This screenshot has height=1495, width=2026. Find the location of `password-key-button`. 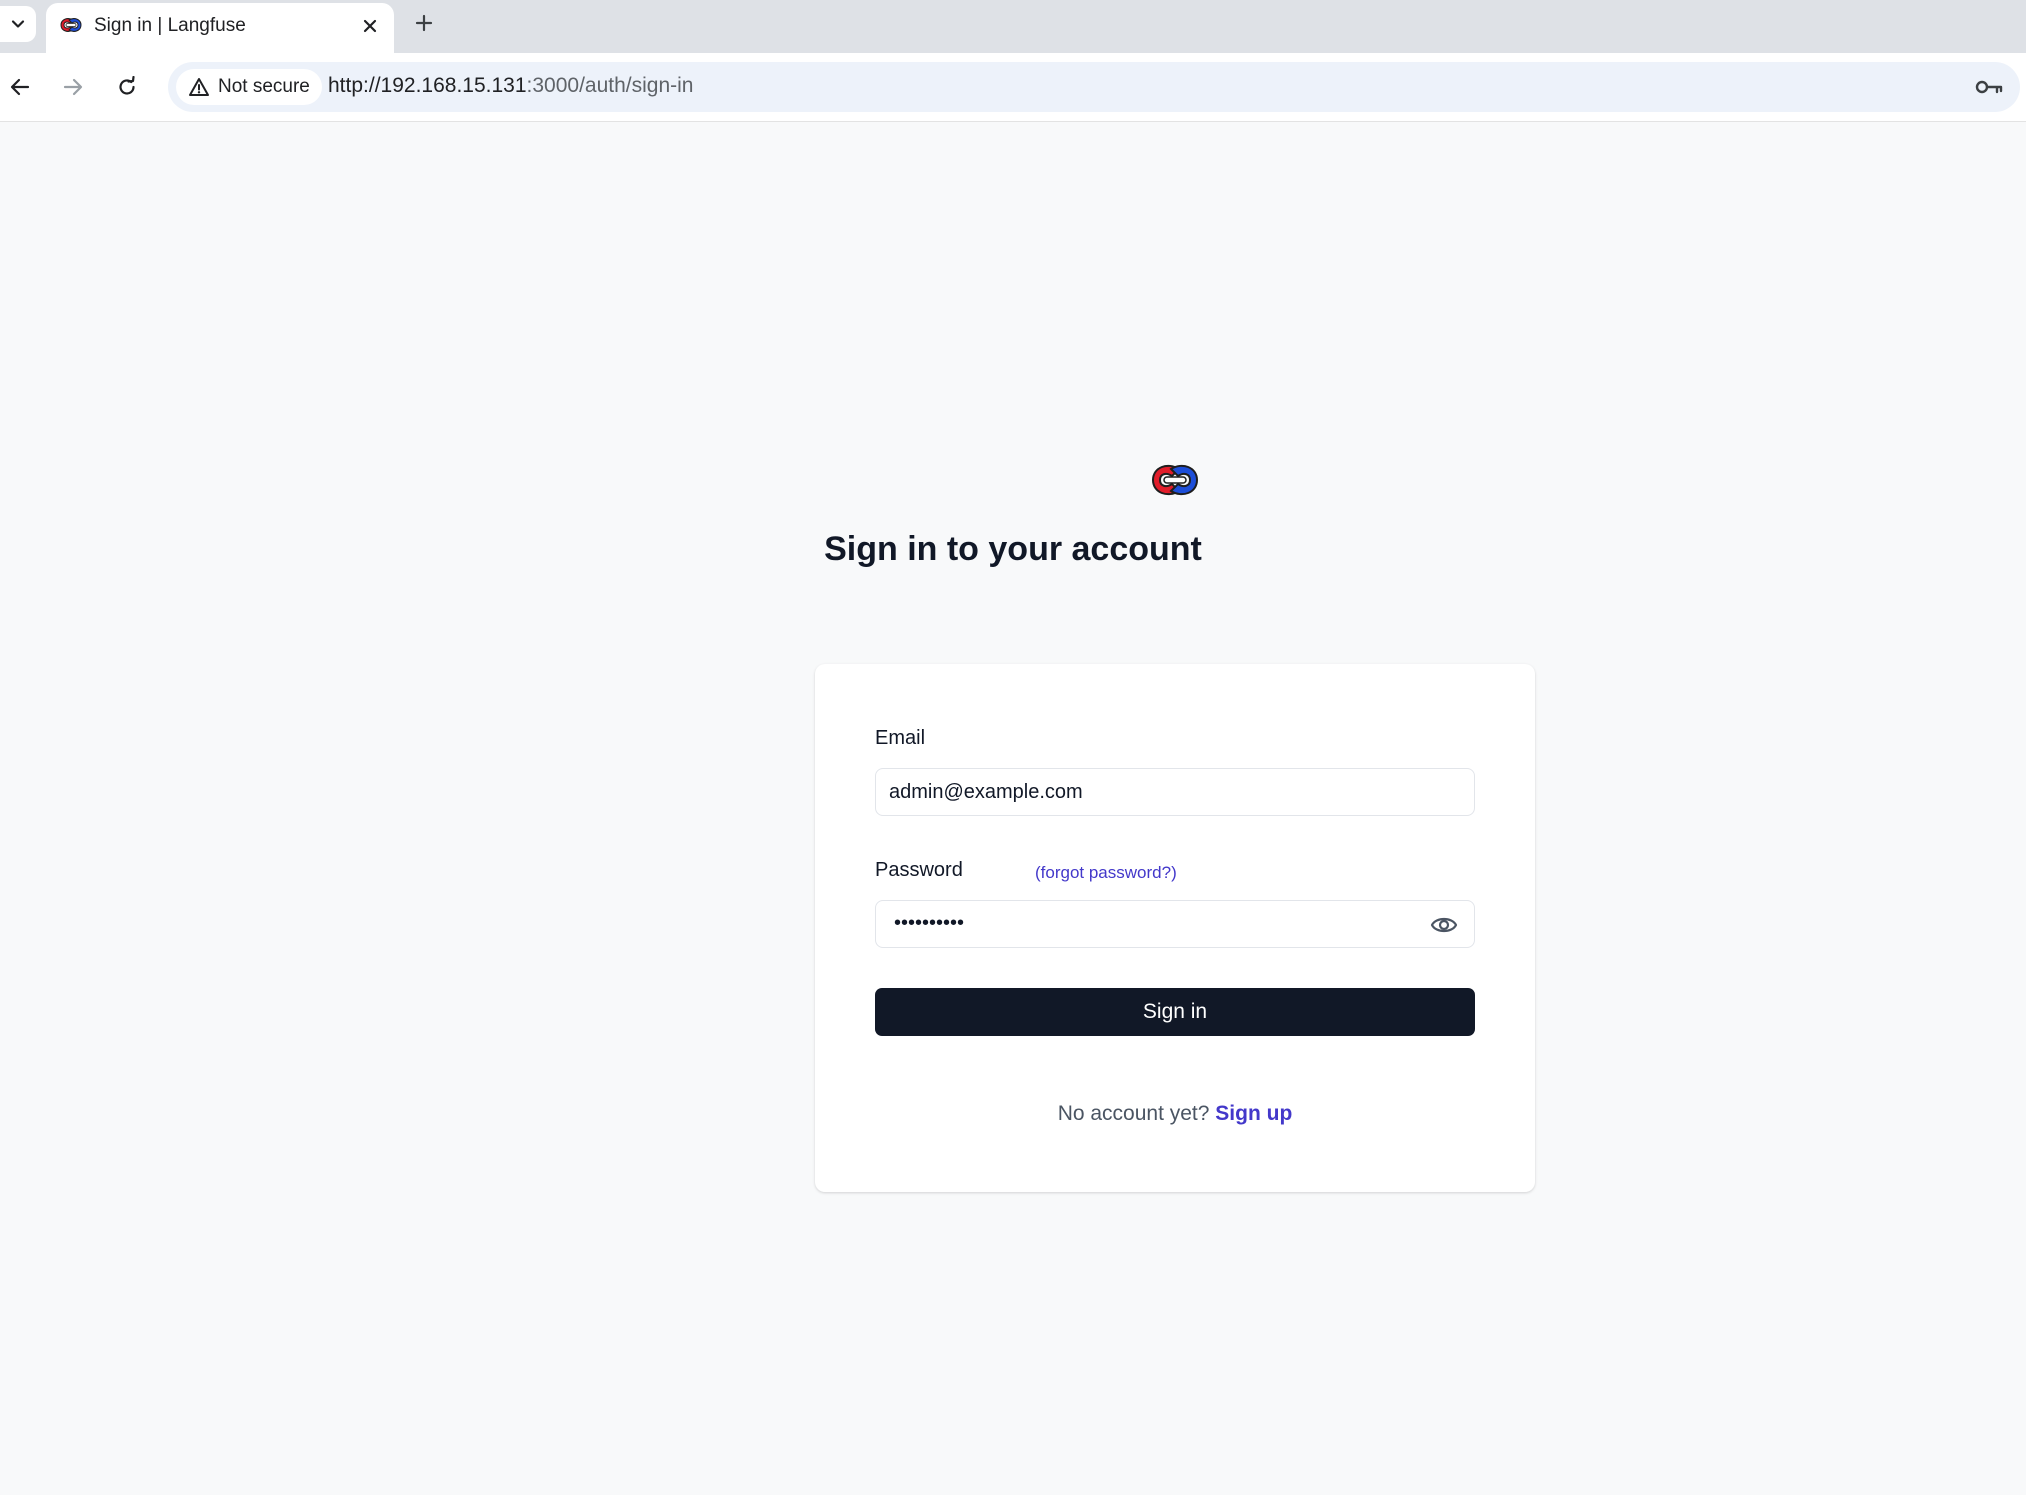

password-key-button is located at coordinates (1989, 87).